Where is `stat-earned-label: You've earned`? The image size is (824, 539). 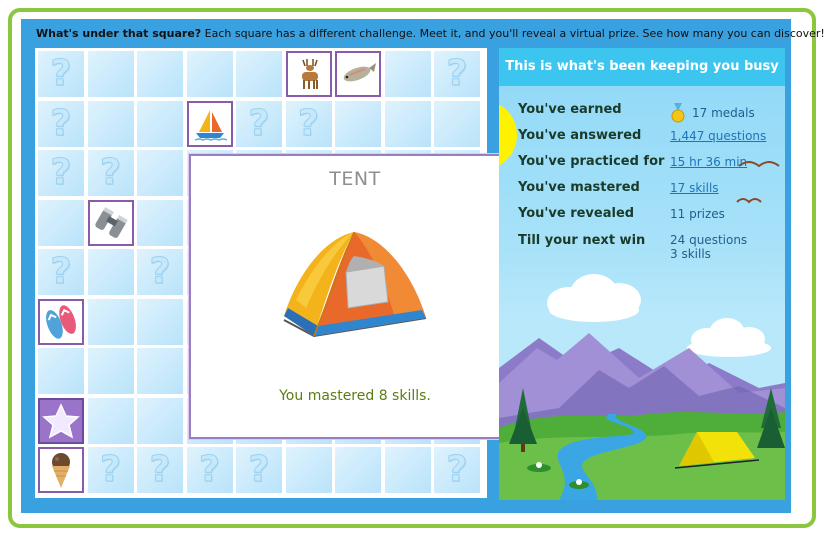
stat-earned-label: You've earned is located at coordinates (570, 109).